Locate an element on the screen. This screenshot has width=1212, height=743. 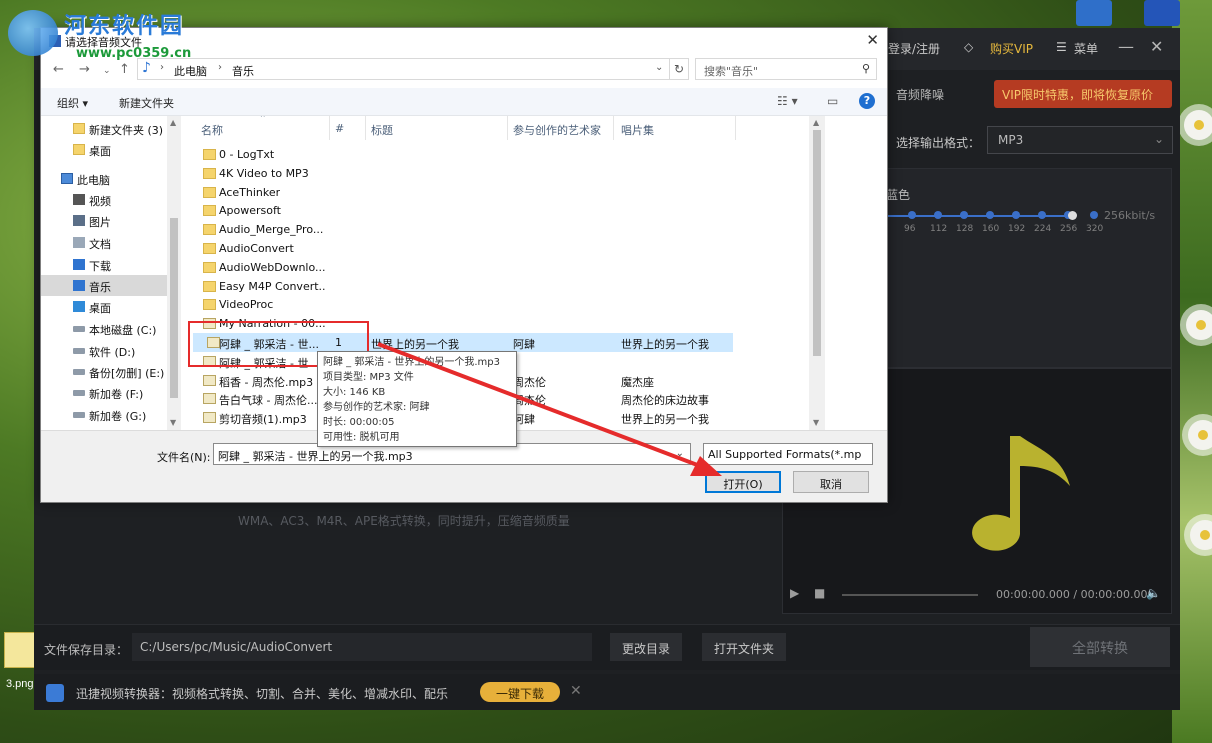
file-type-select: All Supported Formats(*.mp is located at coordinates (788, 454).